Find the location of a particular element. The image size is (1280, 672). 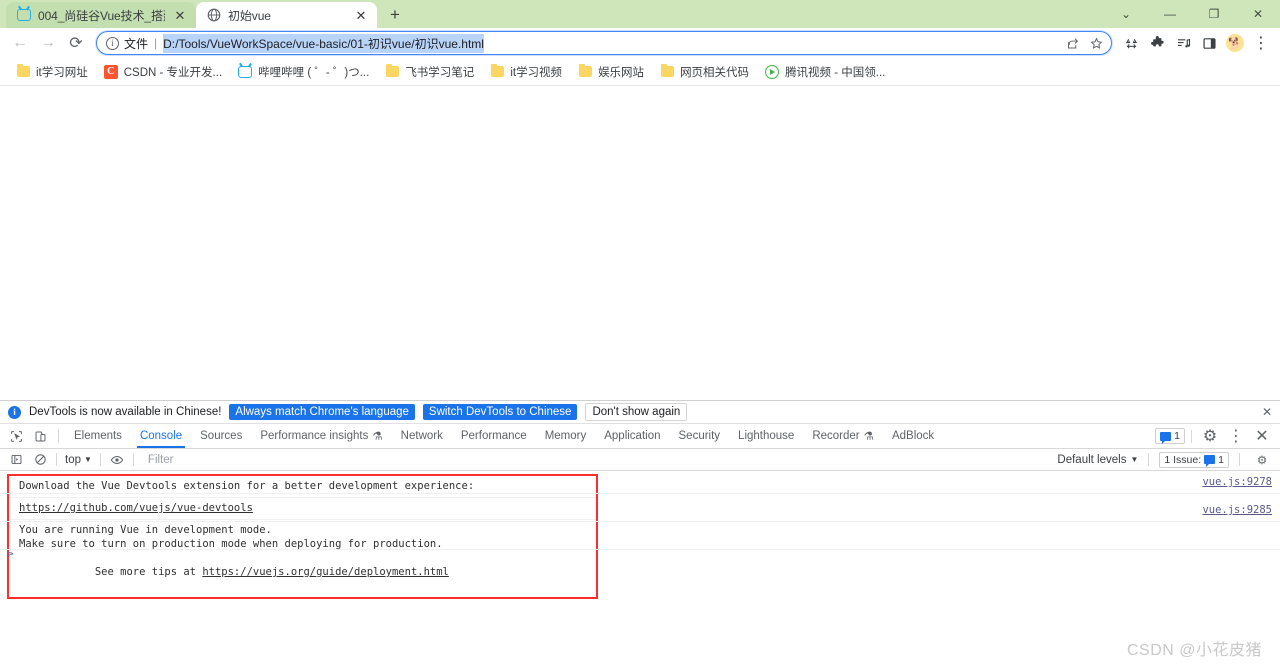

new-tab-button: + is located at coordinates (395, 15).